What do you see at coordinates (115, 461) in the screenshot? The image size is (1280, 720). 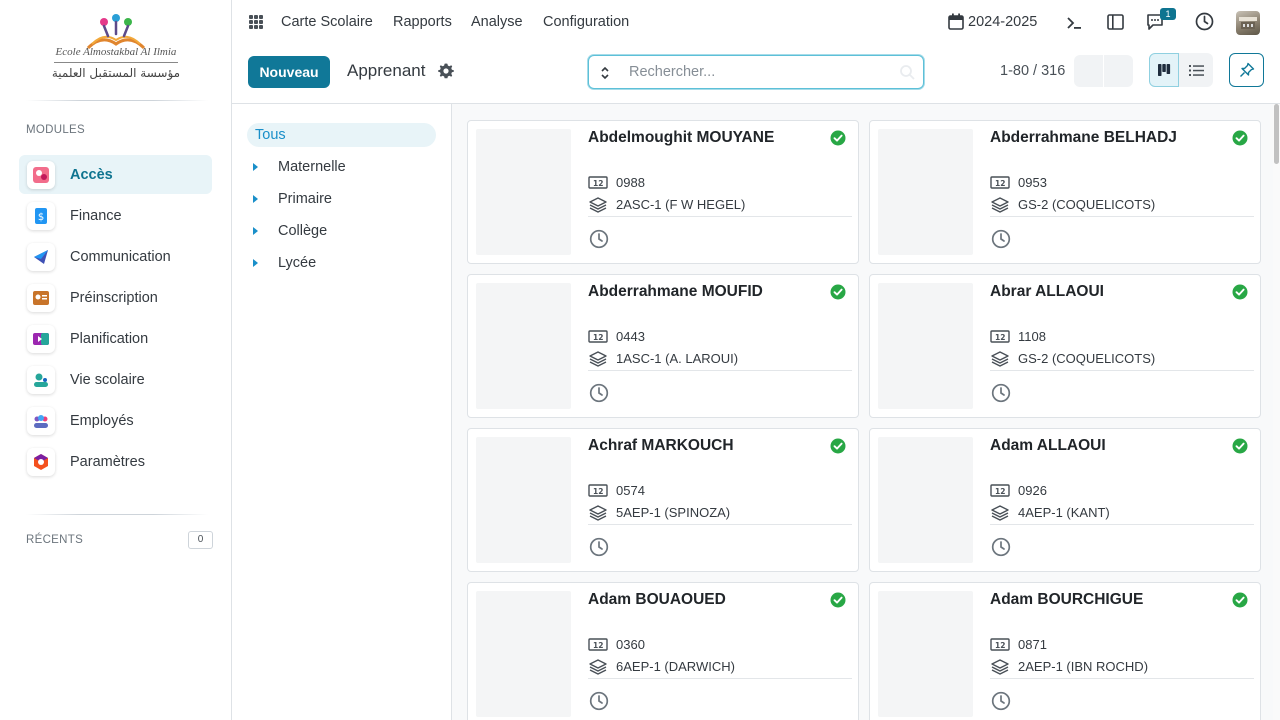 I see `sidebar-item-parametres: Paramètres` at bounding box center [115, 461].